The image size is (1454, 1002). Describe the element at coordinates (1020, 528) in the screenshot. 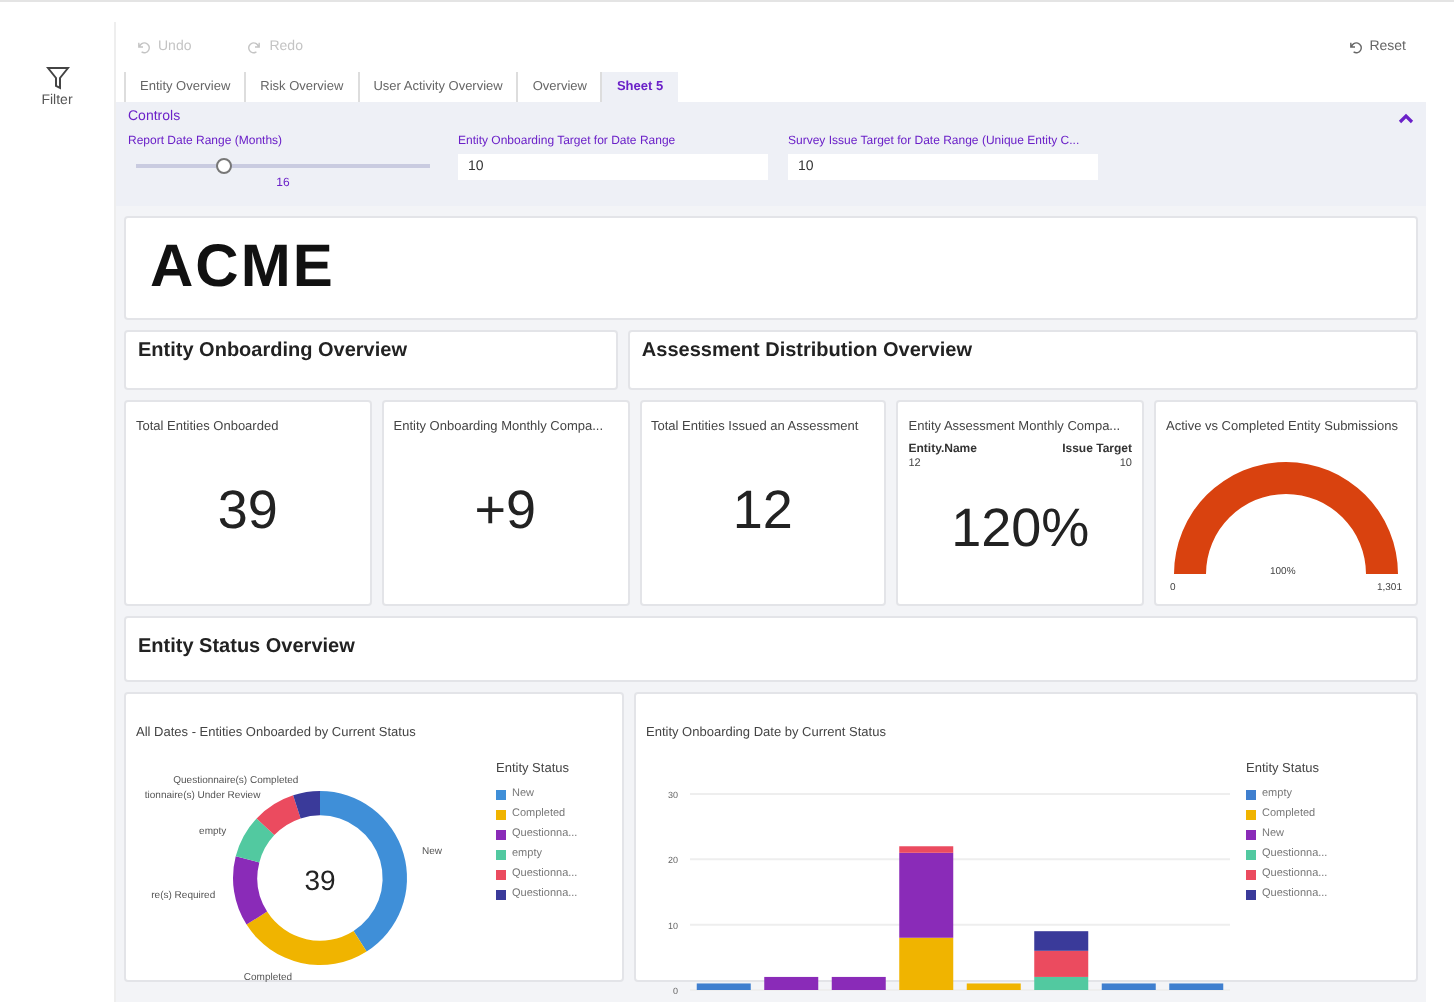

I see `kpi-value: 120%` at that location.